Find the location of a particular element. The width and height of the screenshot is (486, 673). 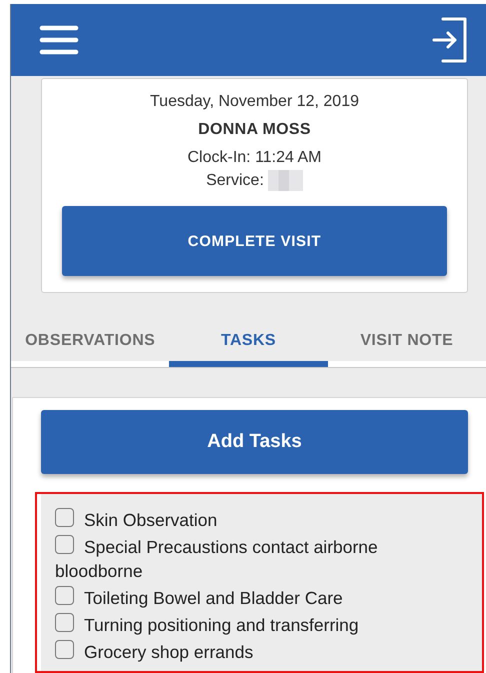

complete-visit-button: COMPLETE VISIT is located at coordinates (254, 241).